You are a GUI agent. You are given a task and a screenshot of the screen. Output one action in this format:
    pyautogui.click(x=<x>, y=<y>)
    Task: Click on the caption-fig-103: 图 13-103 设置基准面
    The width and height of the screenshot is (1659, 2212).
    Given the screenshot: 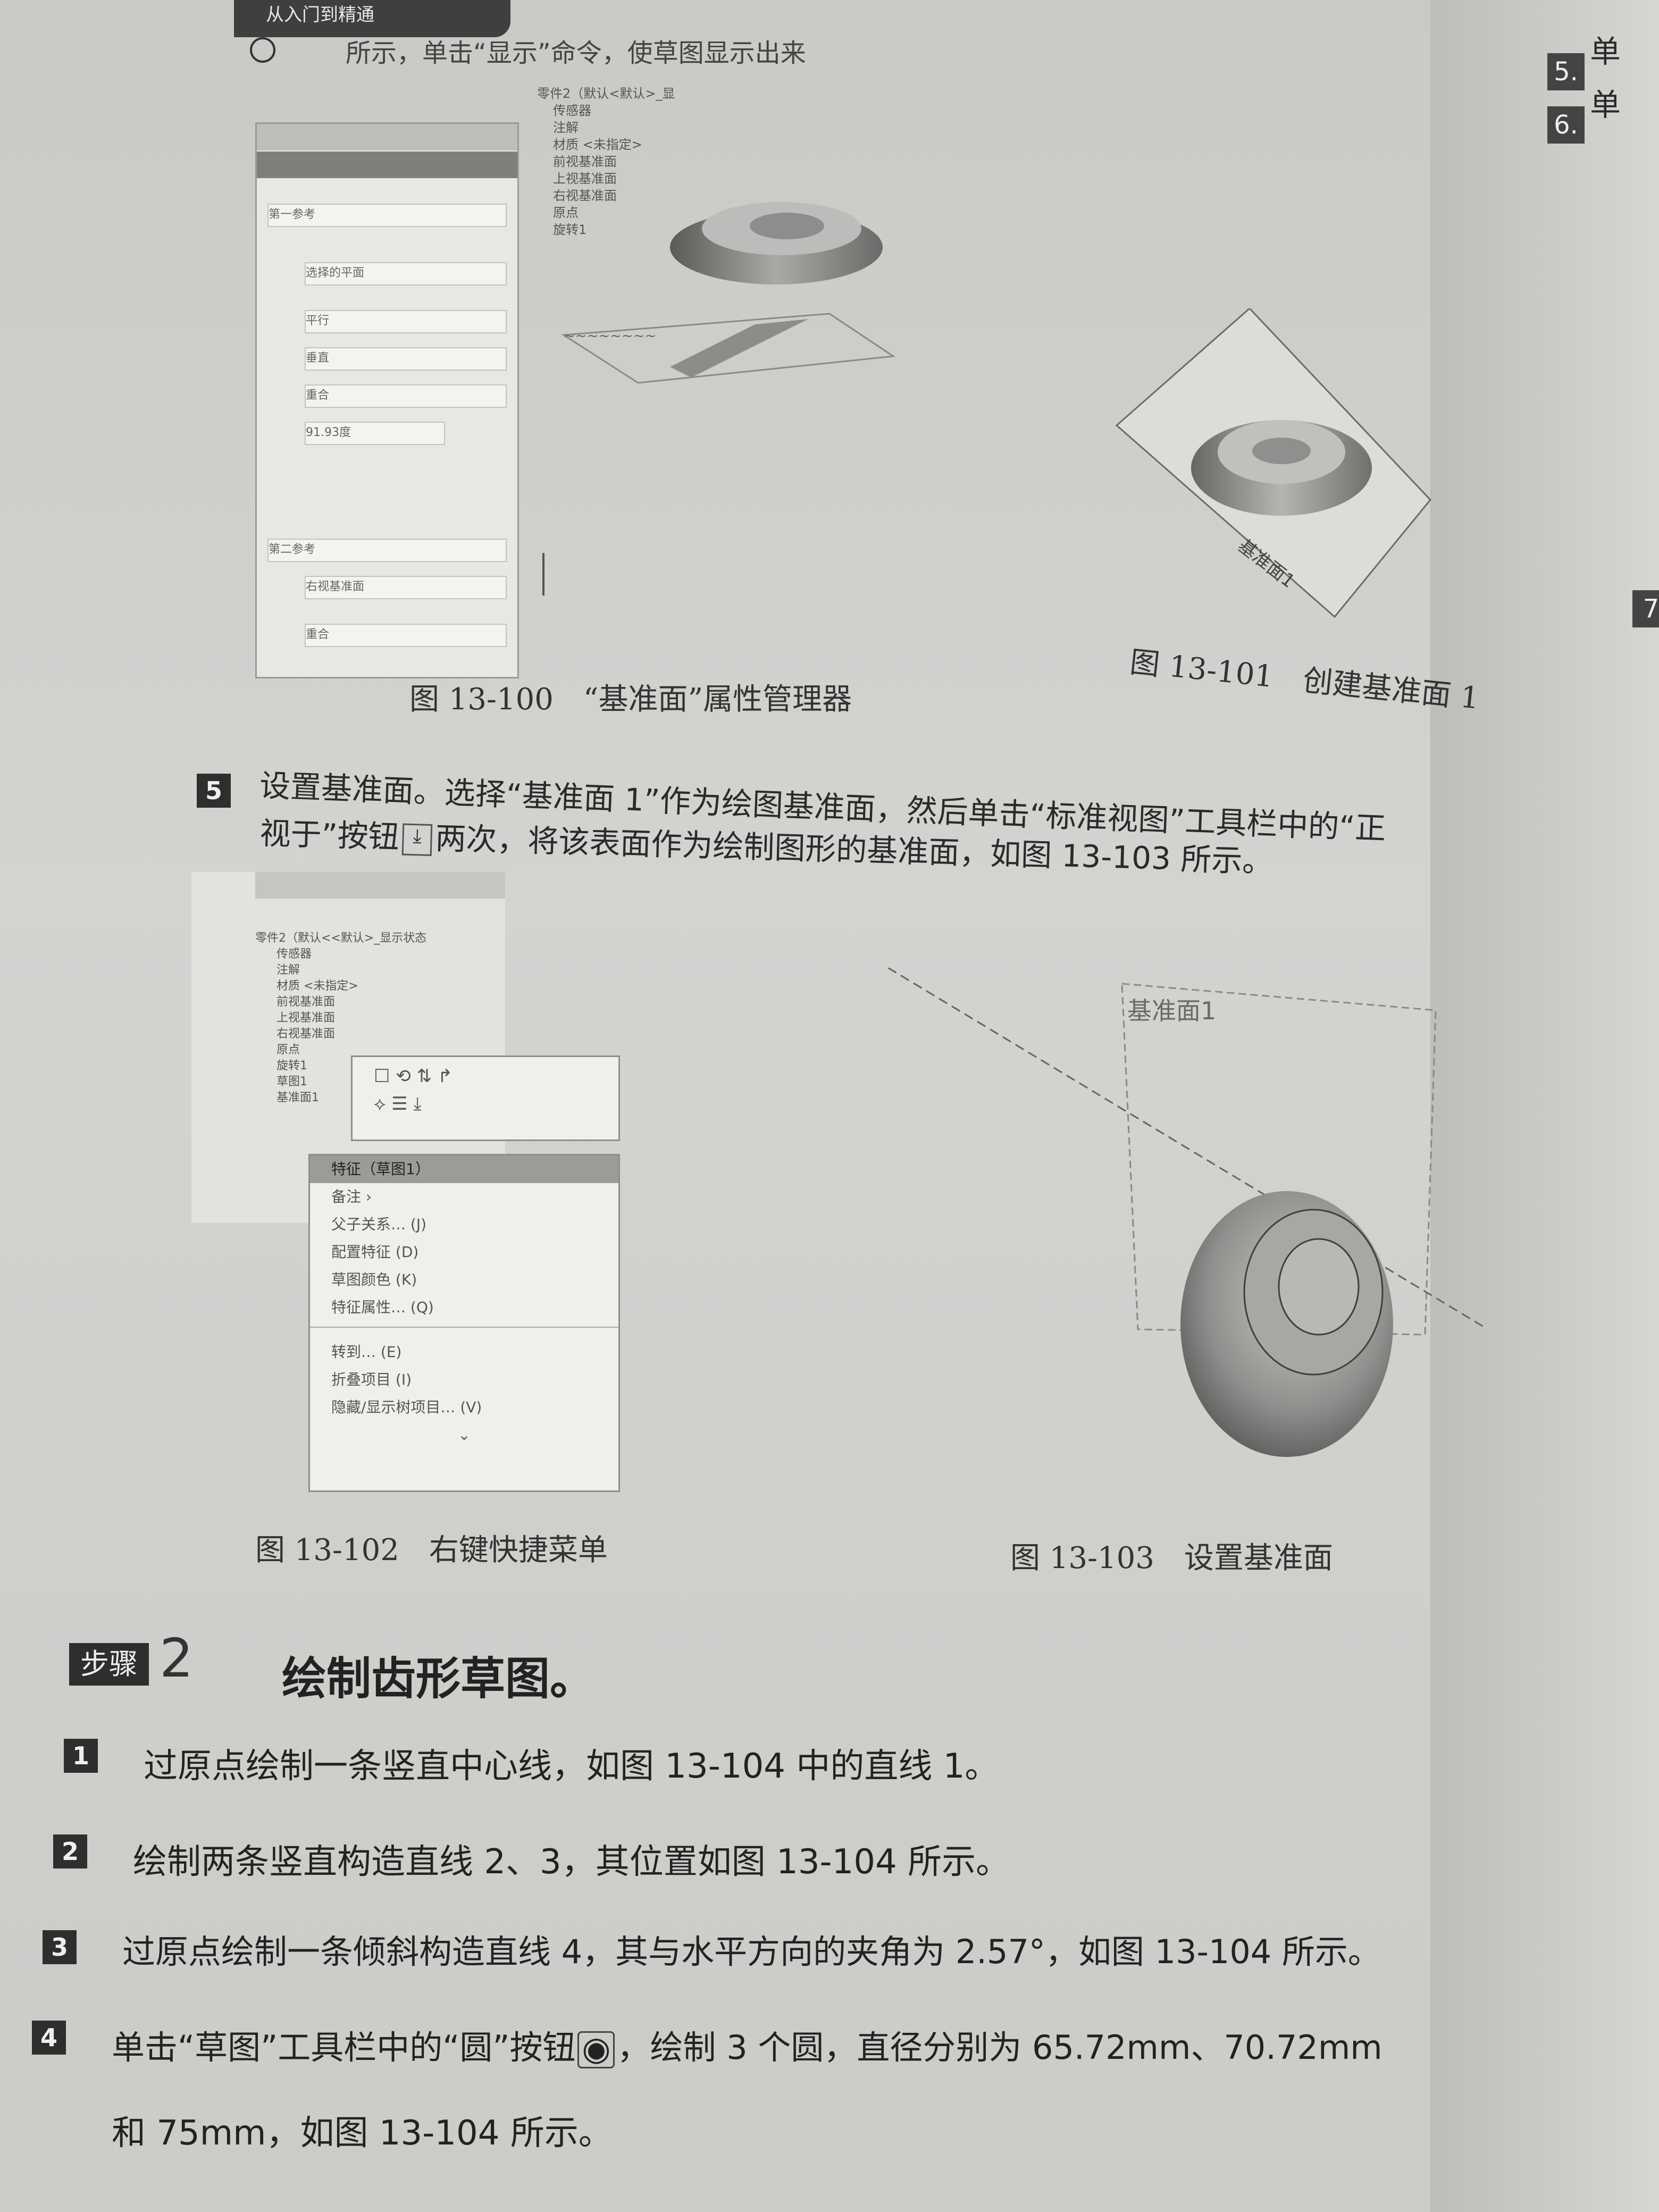 What is the action you would take?
    pyautogui.click(x=1171, y=1558)
    